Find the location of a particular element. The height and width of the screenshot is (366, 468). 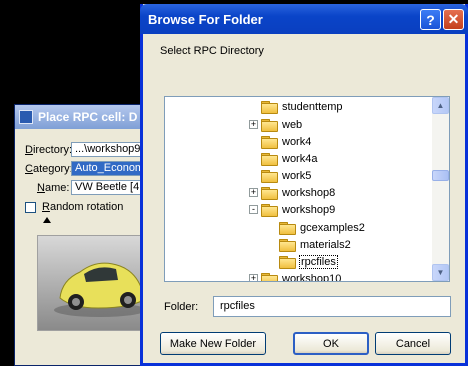

close-button: ✕ is located at coordinates (453, 19).